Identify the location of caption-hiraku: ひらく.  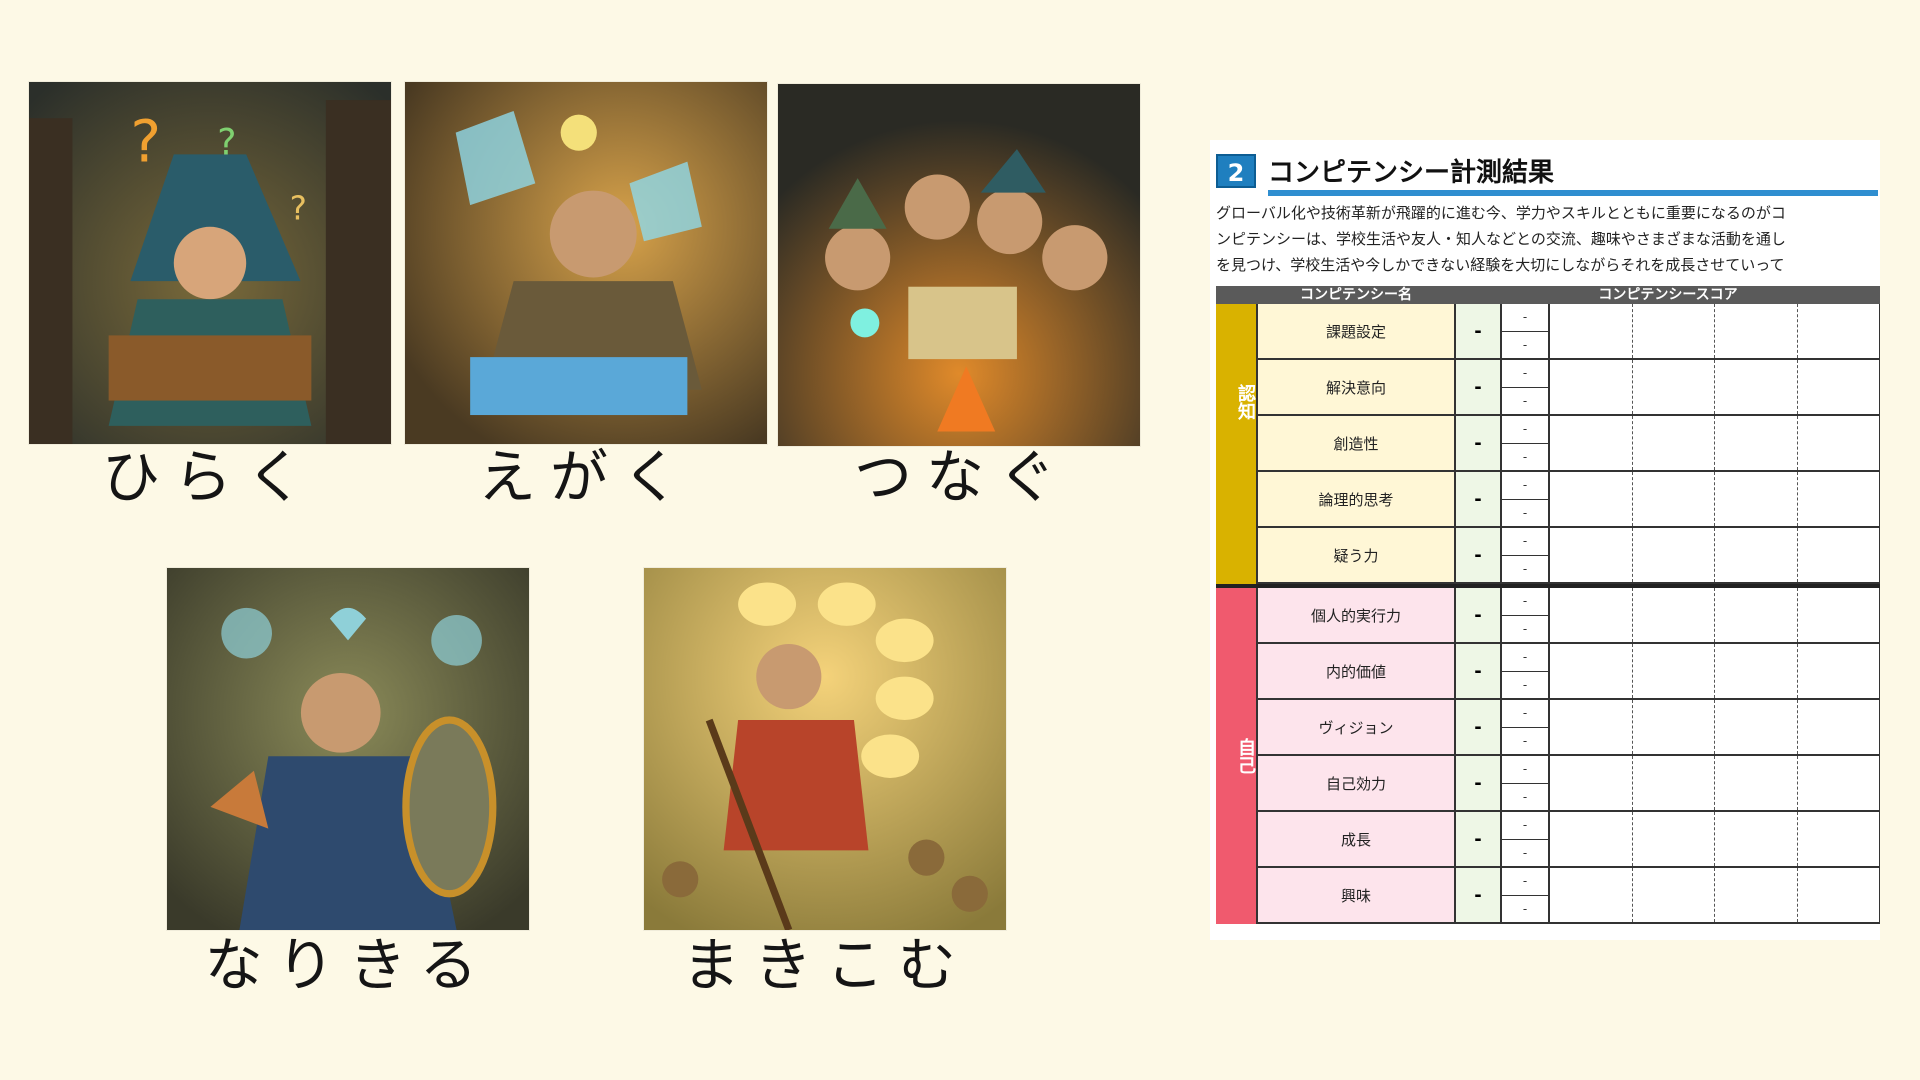
(209, 477).